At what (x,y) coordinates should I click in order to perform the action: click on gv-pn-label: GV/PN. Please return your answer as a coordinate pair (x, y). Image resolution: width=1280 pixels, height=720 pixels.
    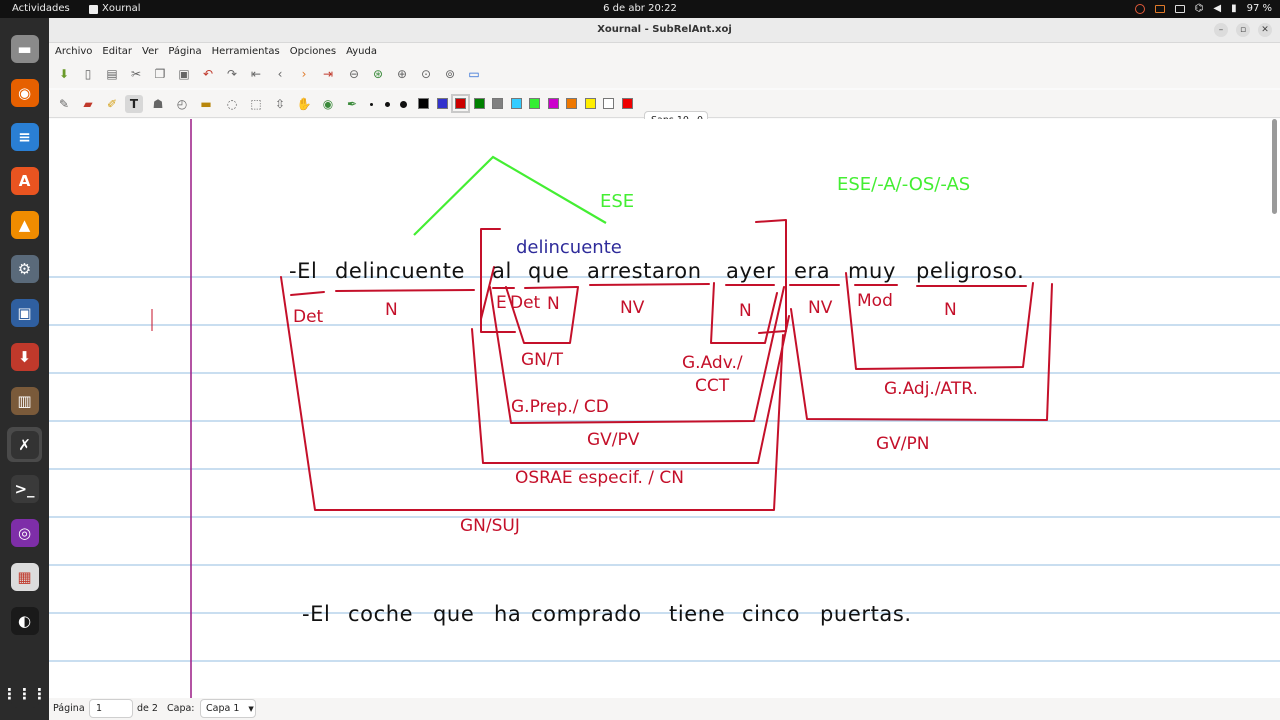
    Looking at the image, I should click on (903, 444).